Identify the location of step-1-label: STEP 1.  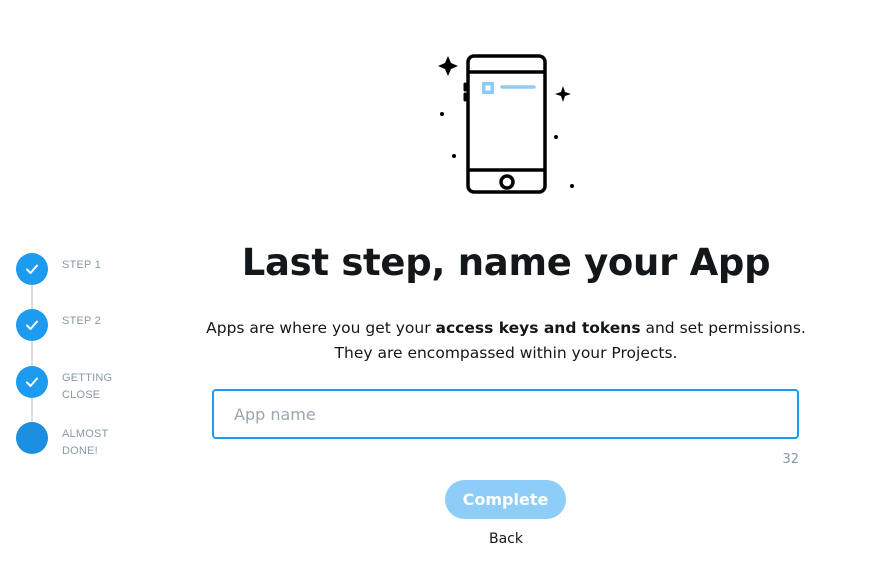
(81, 265).